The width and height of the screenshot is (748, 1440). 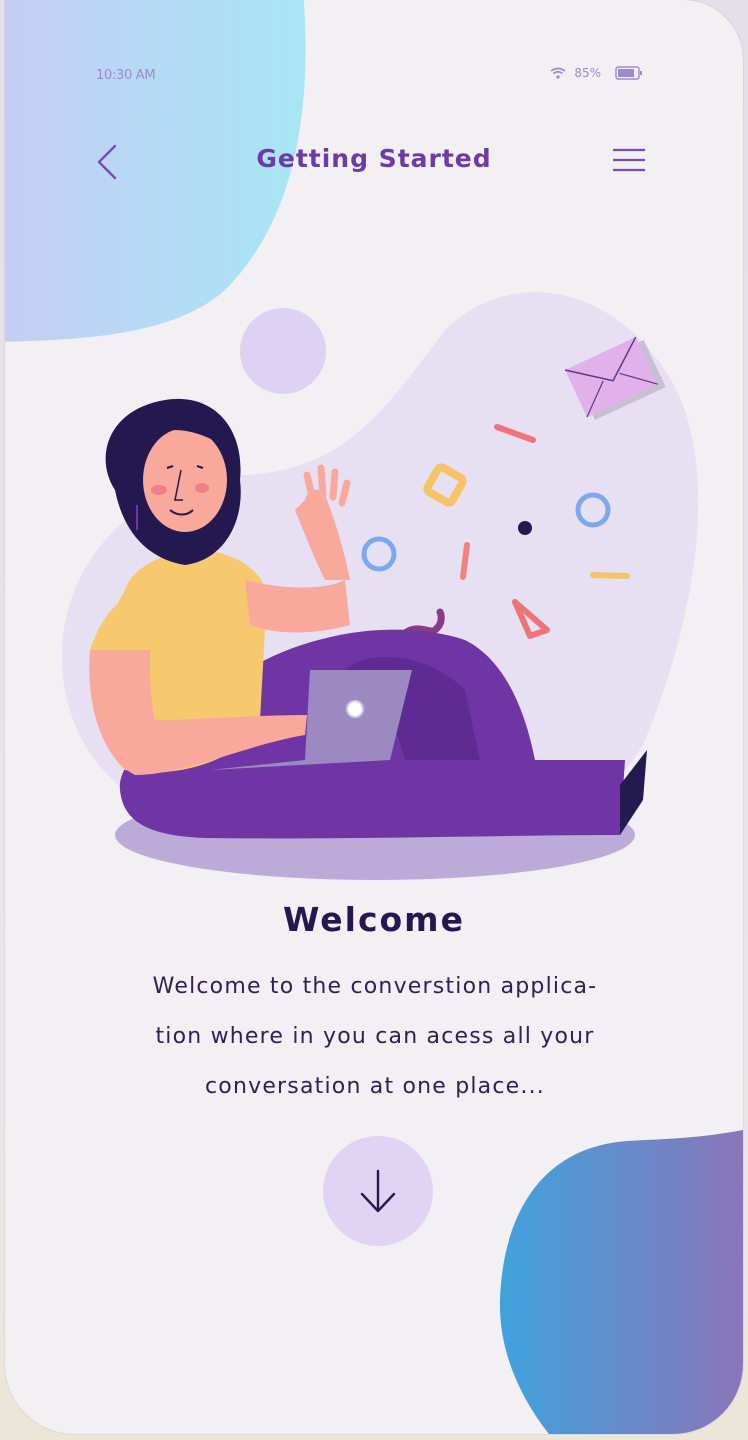 What do you see at coordinates (374, 76) in the screenshot?
I see `status-bar: 10:30 AM 85%` at bounding box center [374, 76].